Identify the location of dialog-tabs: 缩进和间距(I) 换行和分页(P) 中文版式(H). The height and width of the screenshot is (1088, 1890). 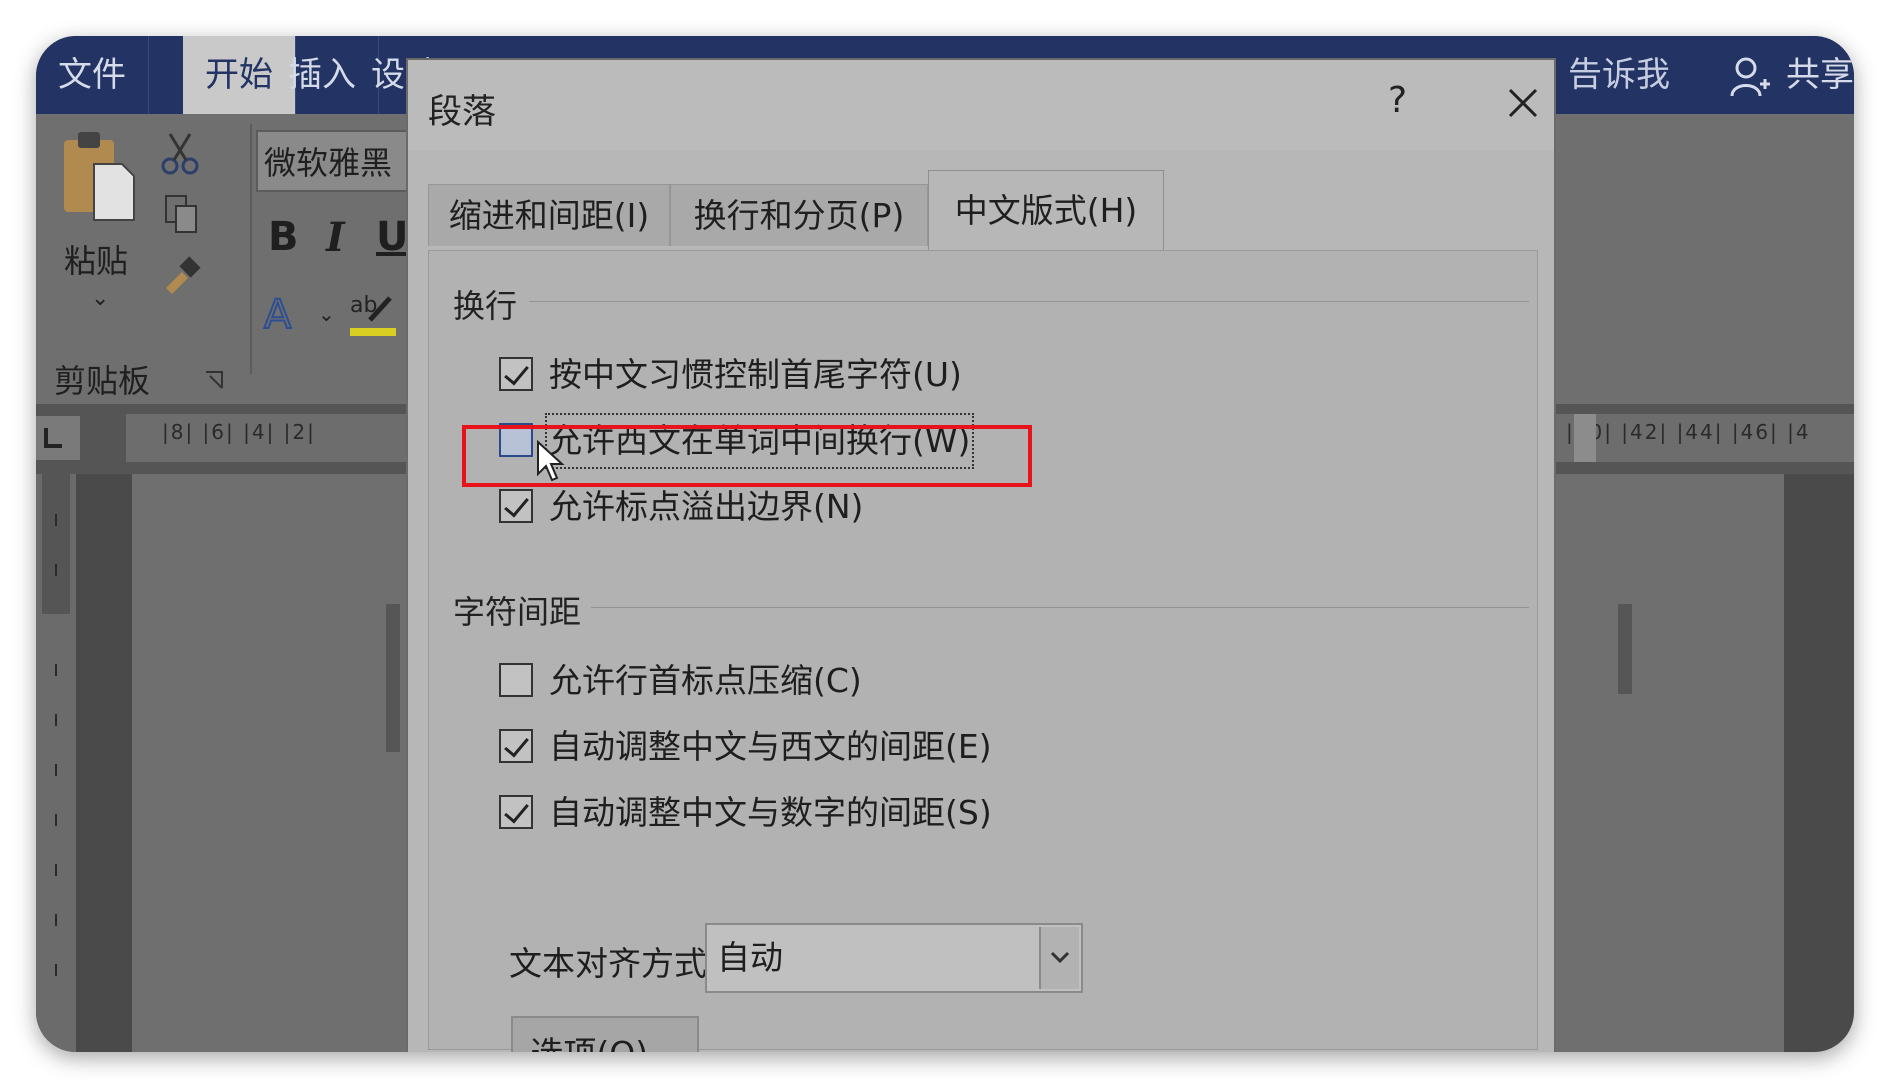
(983, 210).